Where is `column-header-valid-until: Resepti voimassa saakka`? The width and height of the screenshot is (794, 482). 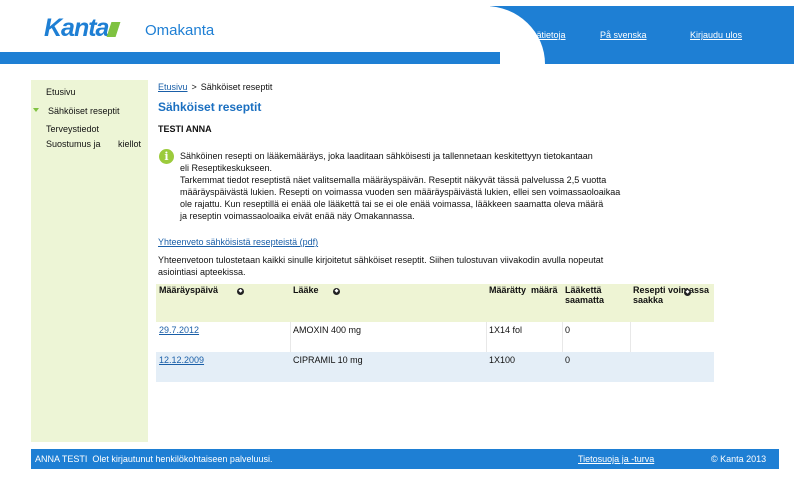 column-header-valid-until: Resepti voimassa saakka is located at coordinates (672, 295).